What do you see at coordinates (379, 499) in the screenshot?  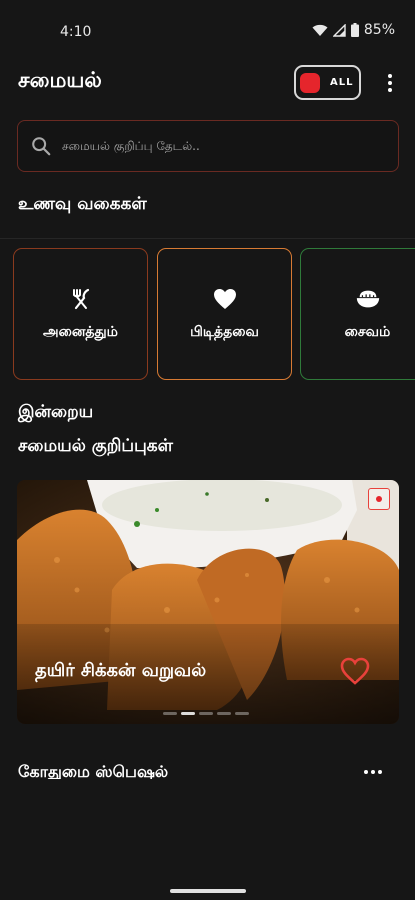 I see `veg-nonveg-badge` at bounding box center [379, 499].